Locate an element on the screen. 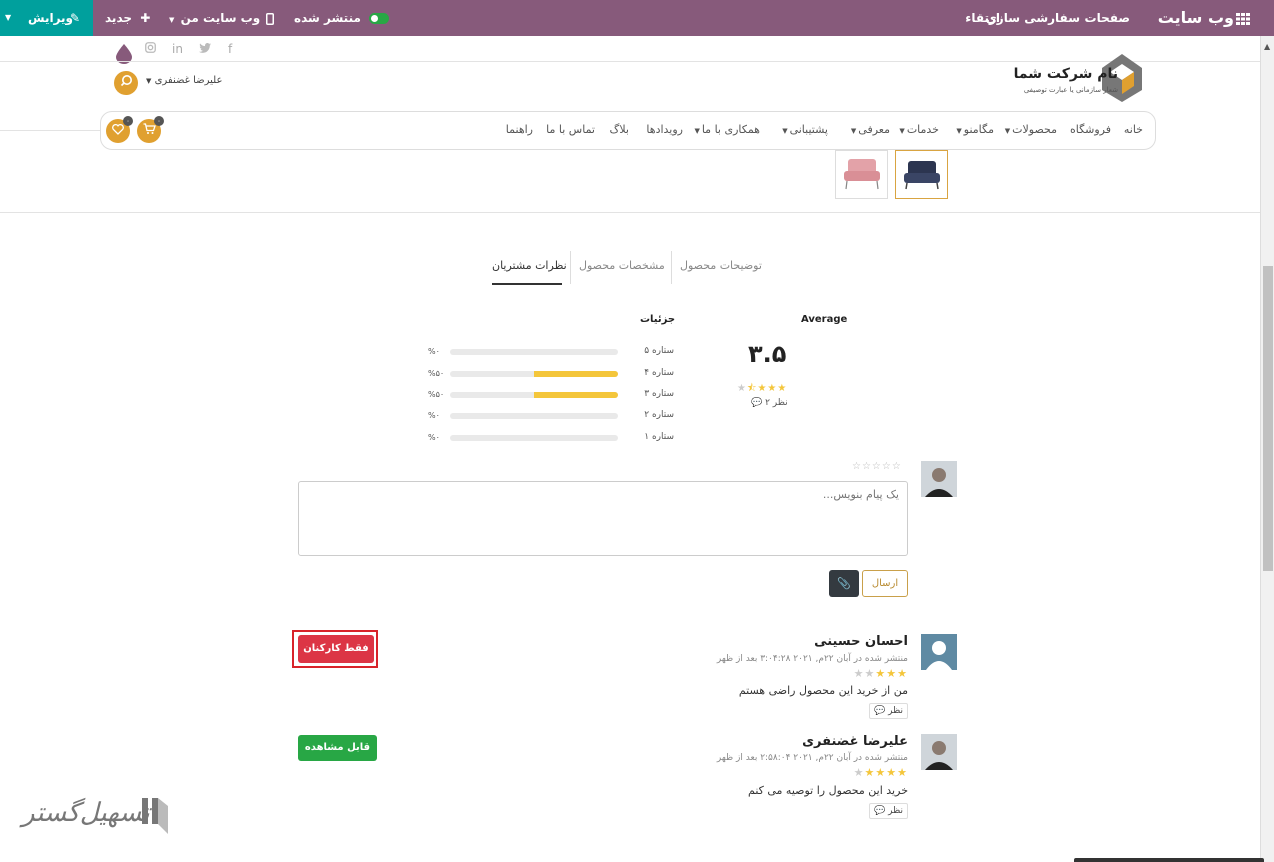  nav-item-blog: بلاگ is located at coordinates (619, 129).